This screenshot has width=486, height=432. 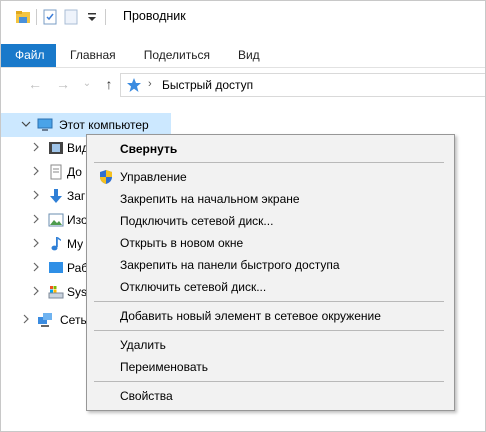 What do you see at coordinates (56, 244) in the screenshot?
I see `music-icon` at bounding box center [56, 244].